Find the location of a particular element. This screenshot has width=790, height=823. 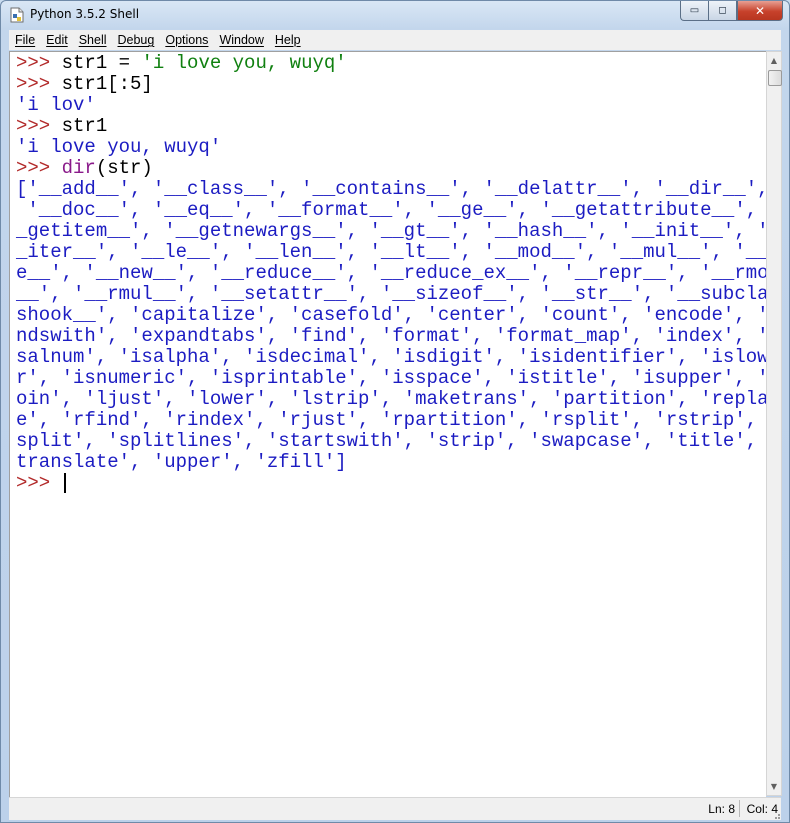

chevron-up-icon: ▲ is located at coordinates (774, 60).